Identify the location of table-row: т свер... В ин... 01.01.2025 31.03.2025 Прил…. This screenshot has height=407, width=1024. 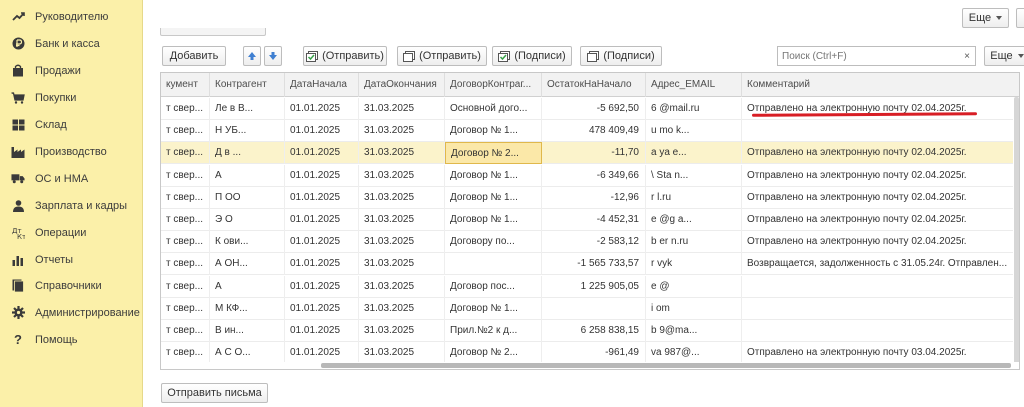
(590, 331).